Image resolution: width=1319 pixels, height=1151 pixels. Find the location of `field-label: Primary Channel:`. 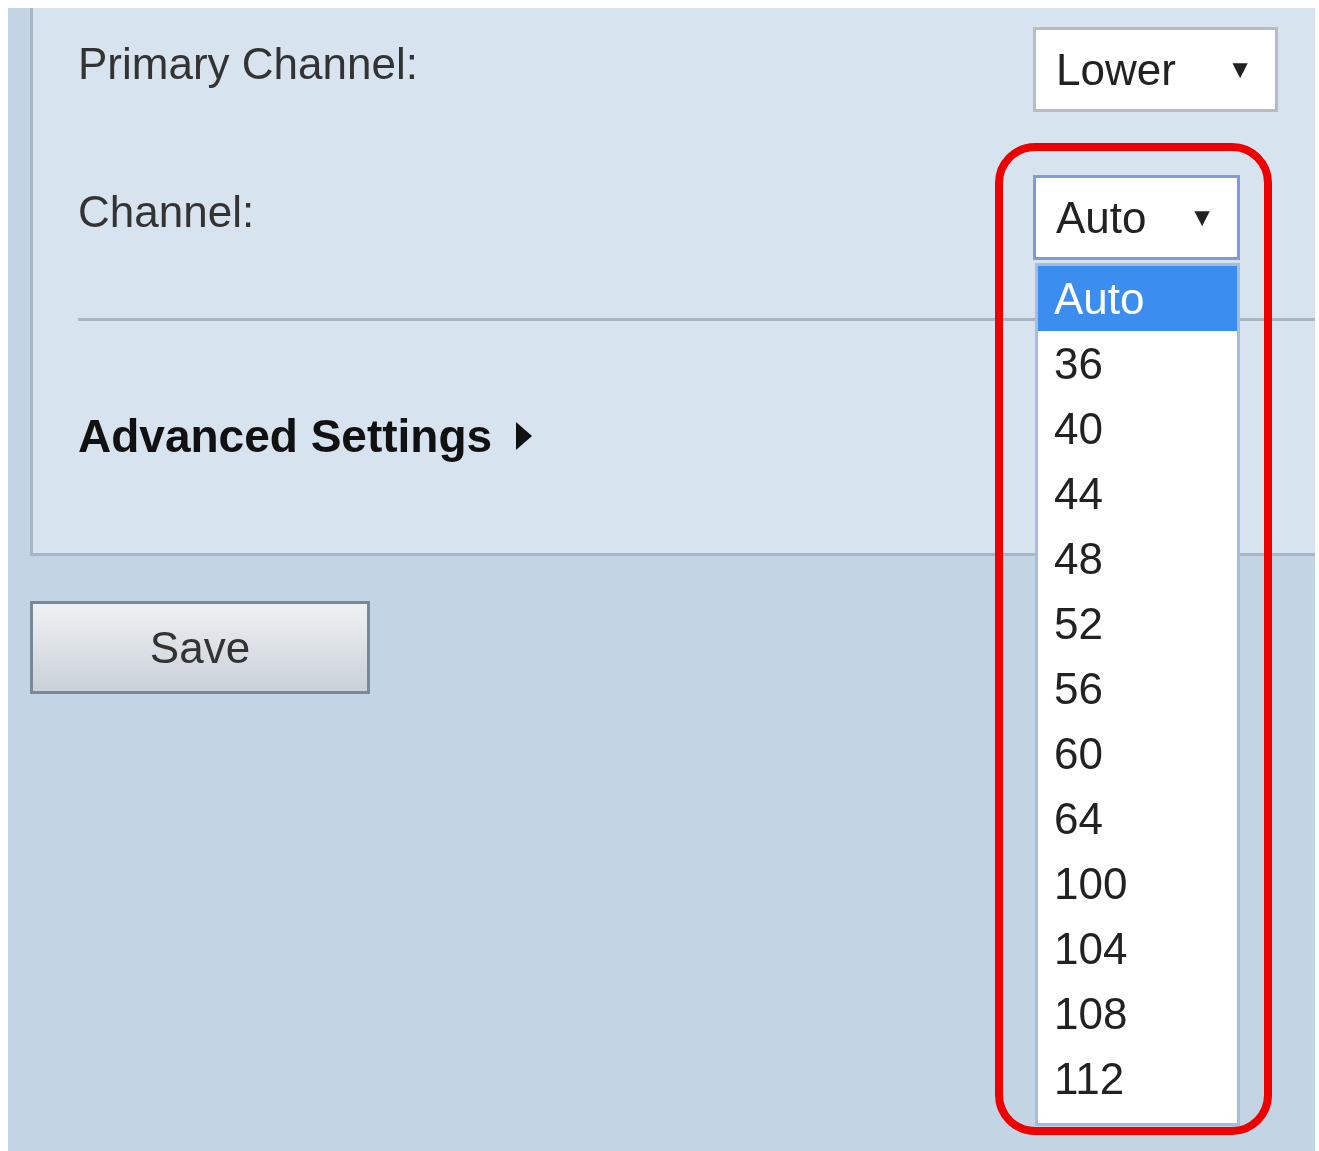

field-label: Primary Channel: is located at coordinates (248, 64).